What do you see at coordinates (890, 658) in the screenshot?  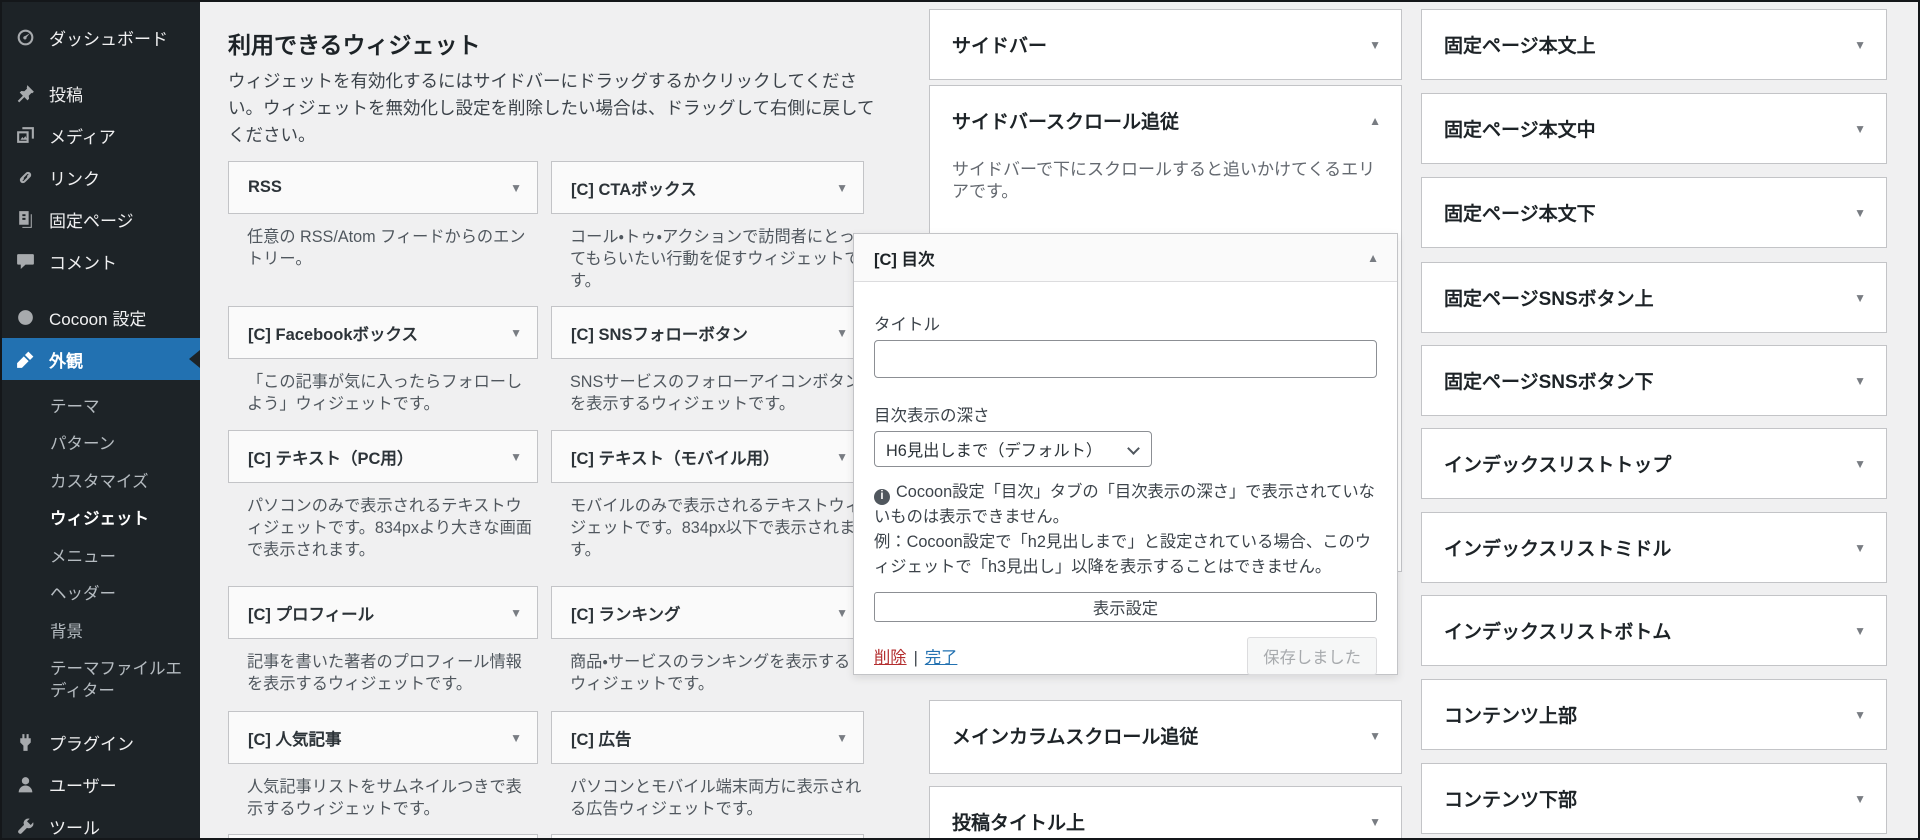 I see `delete-link: 削除` at bounding box center [890, 658].